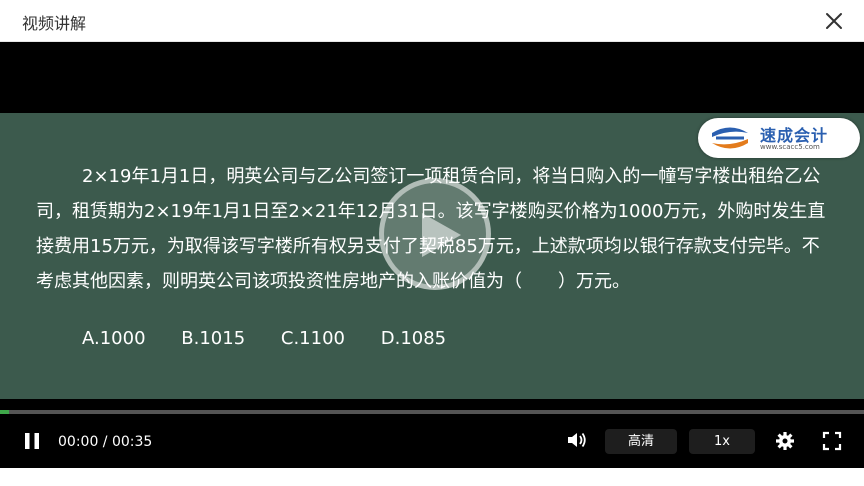 The width and height of the screenshot is (864, 486). I want to click on settings-button, so click(785, 441).